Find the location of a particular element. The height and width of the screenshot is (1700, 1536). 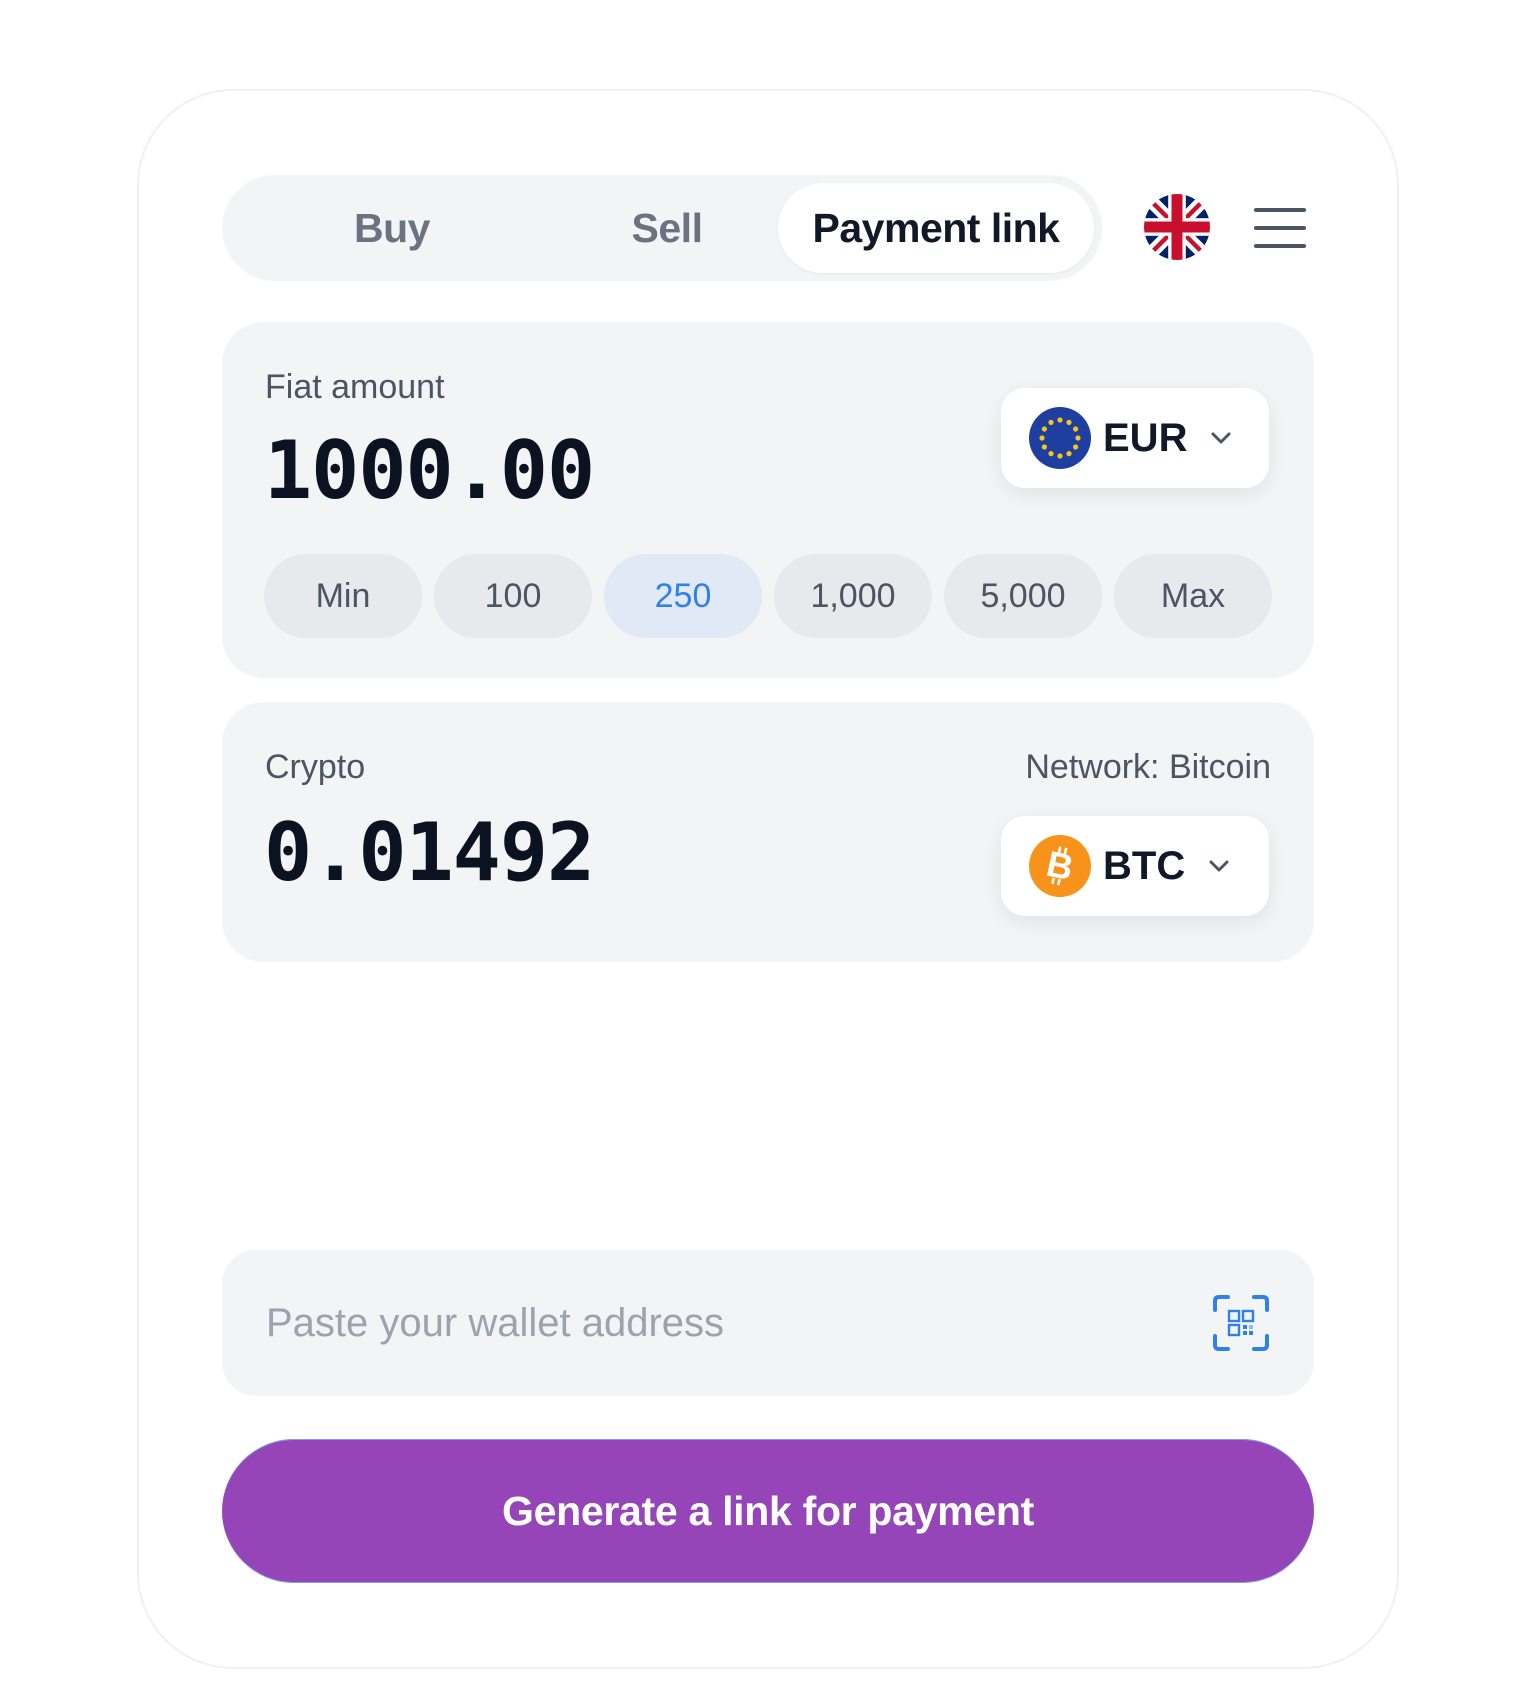

uk-flag-icon is located at coordinates (1177, 227).